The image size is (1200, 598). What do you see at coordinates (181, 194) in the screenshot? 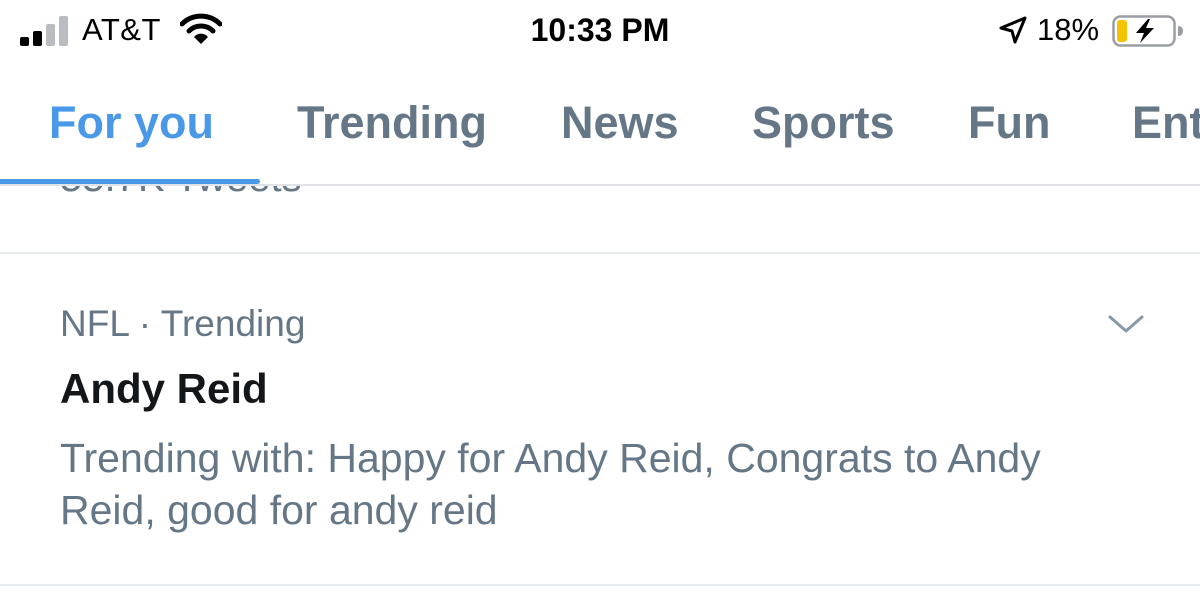
I see `previous-trend-tweet-count: 55.7K Tweets` at bounding box center [181, 194].